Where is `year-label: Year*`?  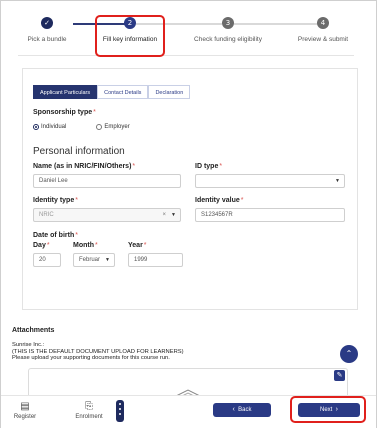
year-label: Year* is located at coordinates (137, 245).